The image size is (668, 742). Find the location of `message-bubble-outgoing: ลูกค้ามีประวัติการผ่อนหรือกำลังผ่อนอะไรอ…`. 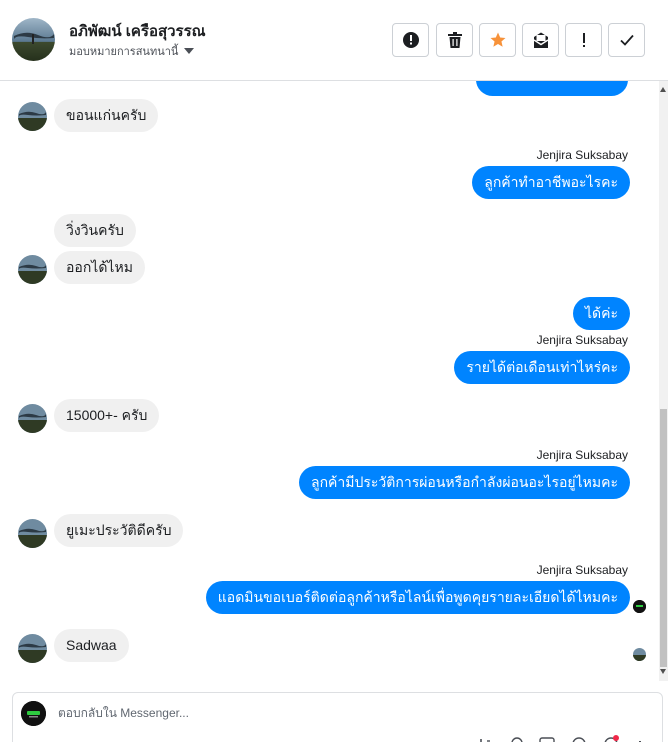

message-bubble-outgoing: ลูกค้ามีประวัติการผ่อนหรือกำลังผ่อนอะไรอ… is located at coordinates (464, 482).